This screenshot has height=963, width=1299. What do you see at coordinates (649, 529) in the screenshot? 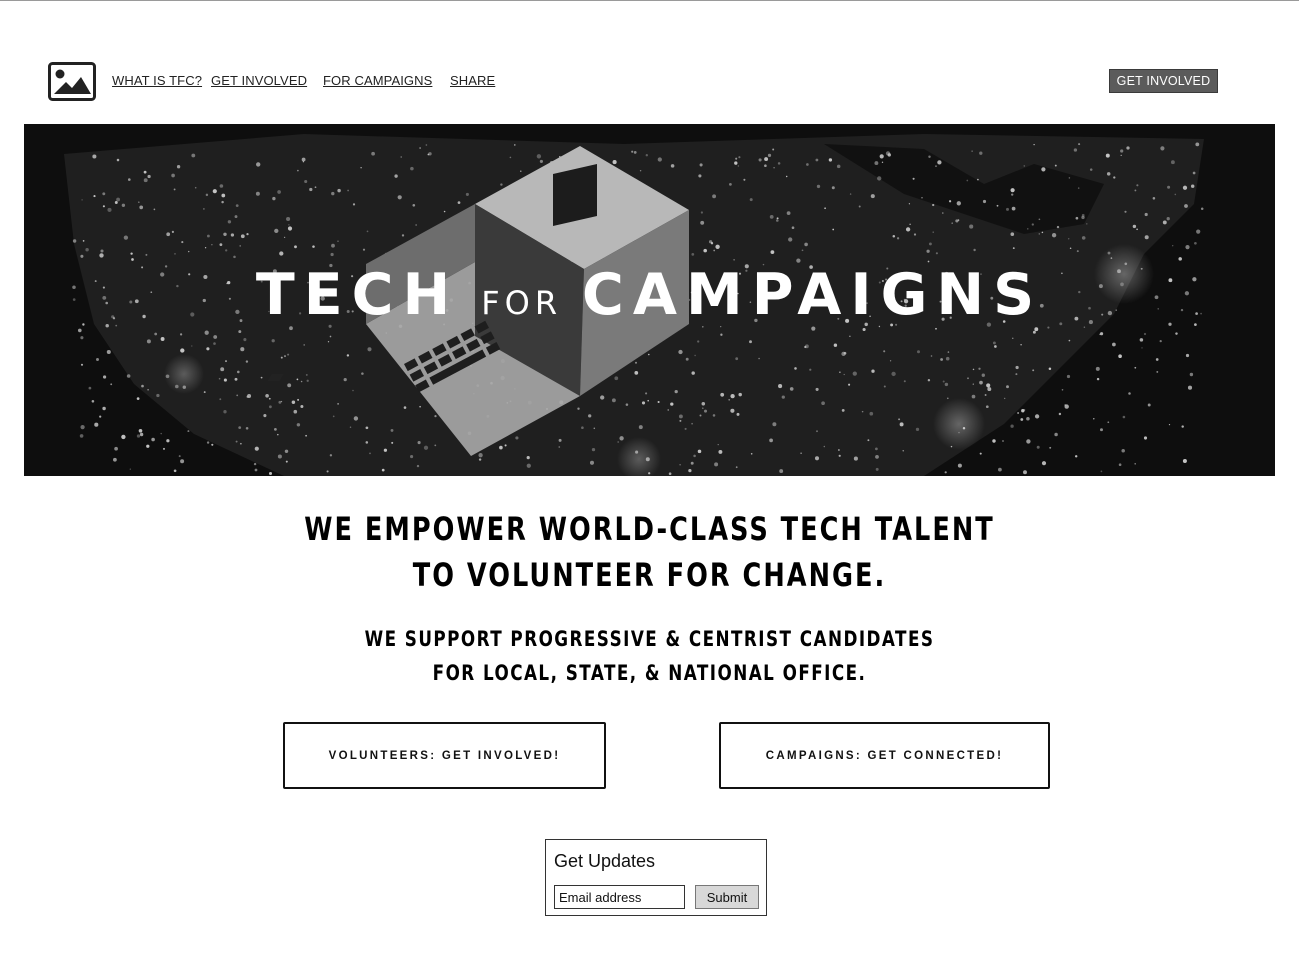
I see `mission-headline-line1: WE EMPOWER WORLD-CLASS TECH TALENT` at bounding box center [649, 529].